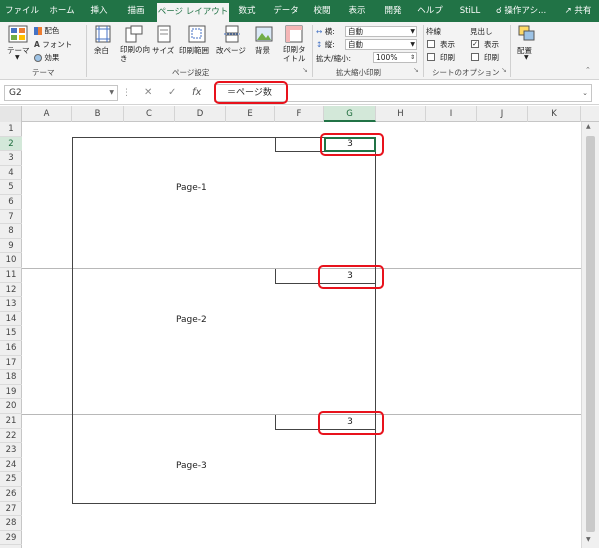 The image size is (599, 548). I want to click on column-header-f: F, so click(299, 114).